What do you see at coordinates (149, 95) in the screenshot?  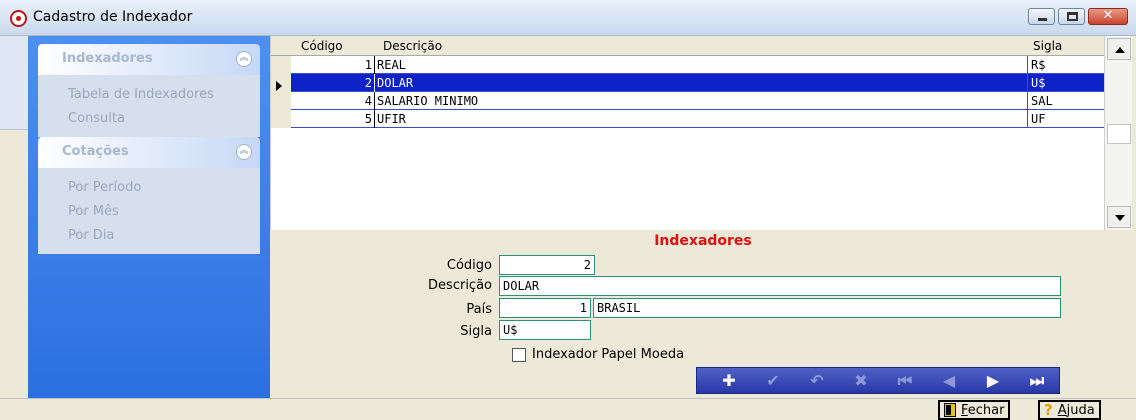 I see `sidebar-item-tabela-indexadores: Tabela de Indexadores` at bounding box center [149, 95].